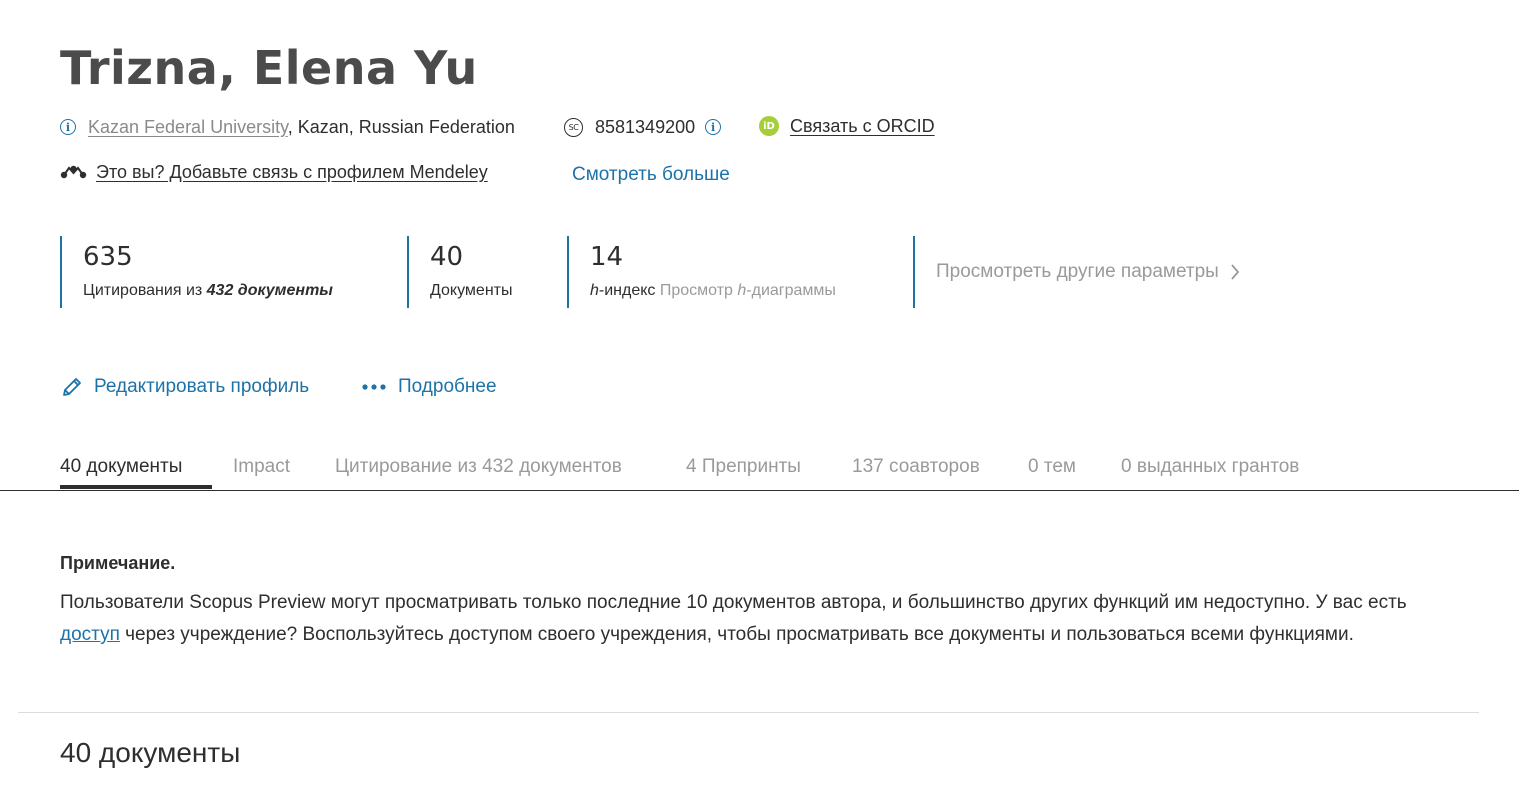 The height and width of the screenshot is (802, 1519). What do you see at coordinates (769, 126) in the screenshot?
I see `orcid-icon: iD` at bounding box center [769, 126].